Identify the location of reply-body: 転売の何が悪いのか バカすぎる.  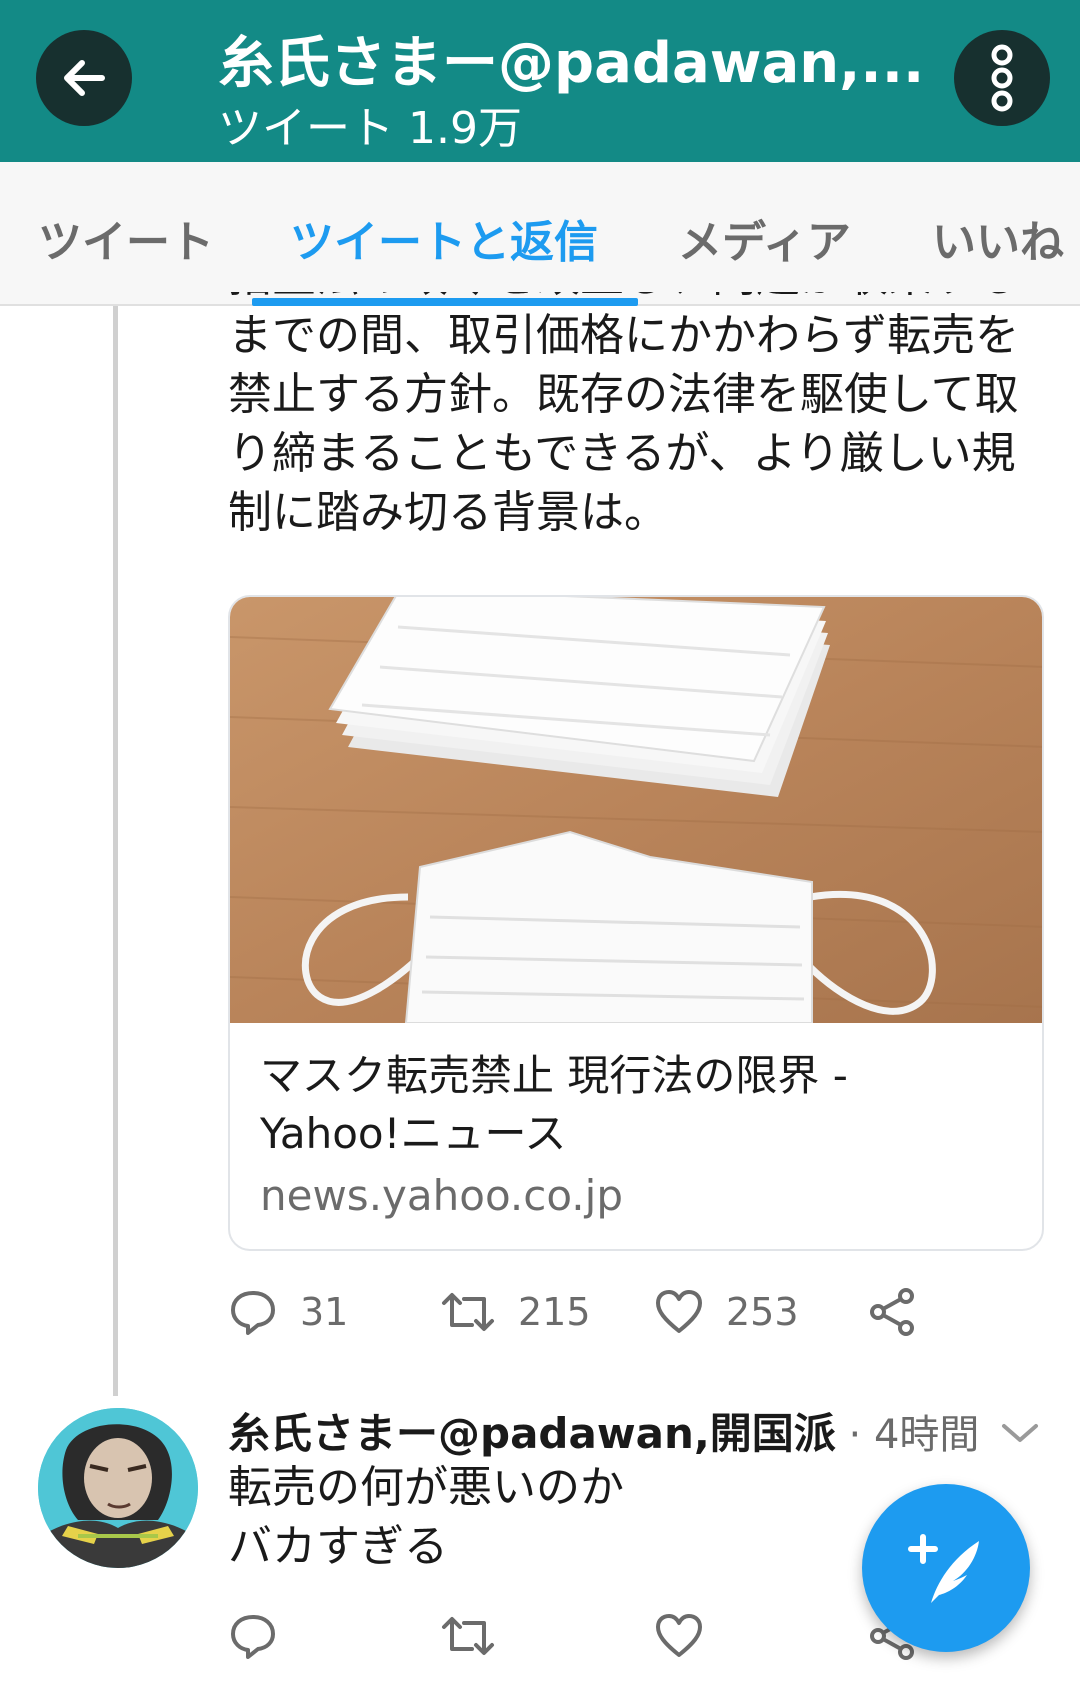
(426, 1517).